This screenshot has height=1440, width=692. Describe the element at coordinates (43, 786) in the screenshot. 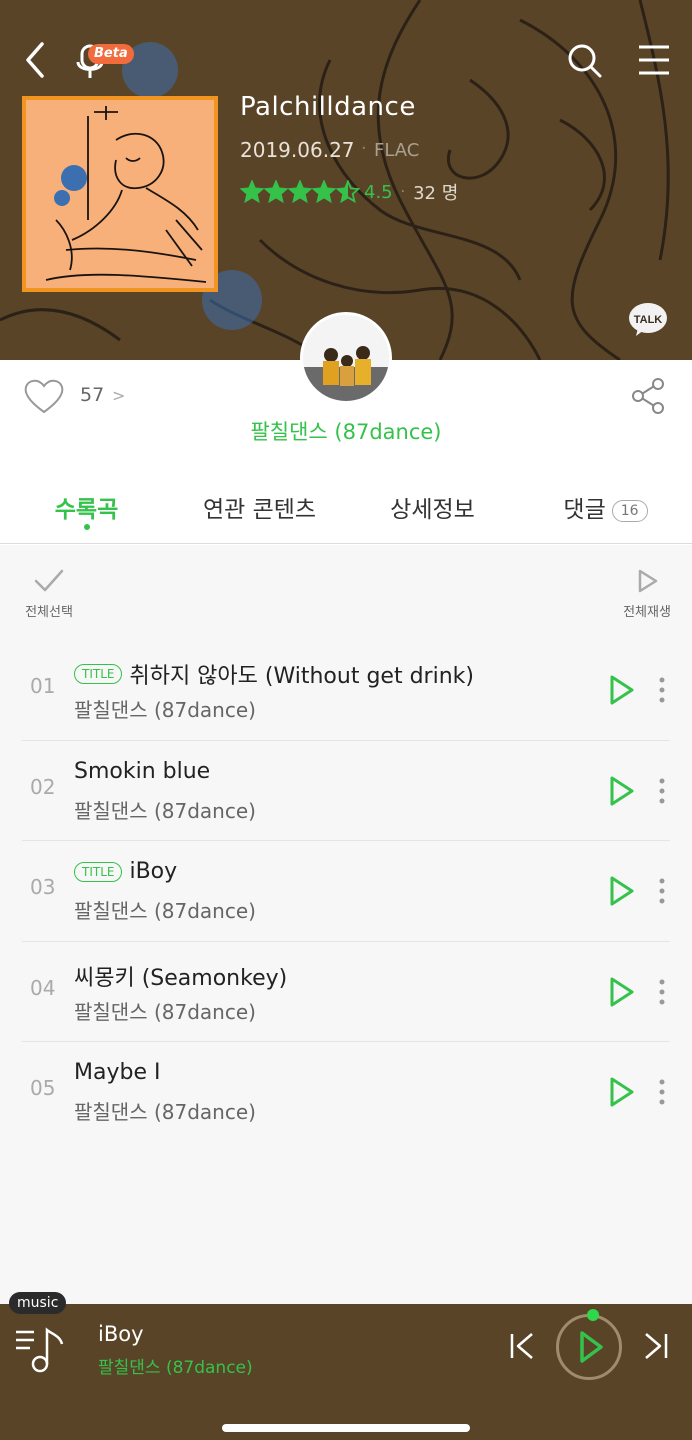

I see `track-number: 02` at that location.